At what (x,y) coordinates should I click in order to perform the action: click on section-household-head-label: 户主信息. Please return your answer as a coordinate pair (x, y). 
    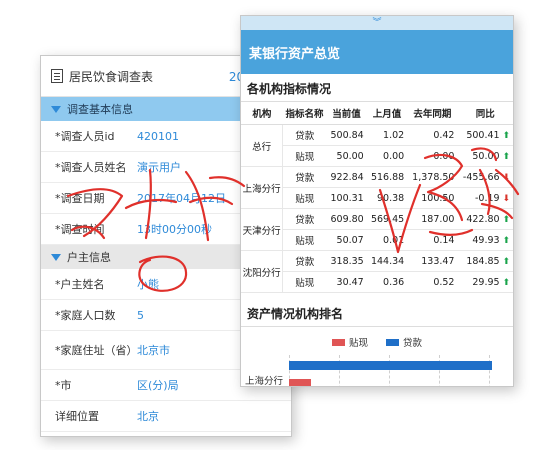
    Looking at the image, I should click on (89, 257).